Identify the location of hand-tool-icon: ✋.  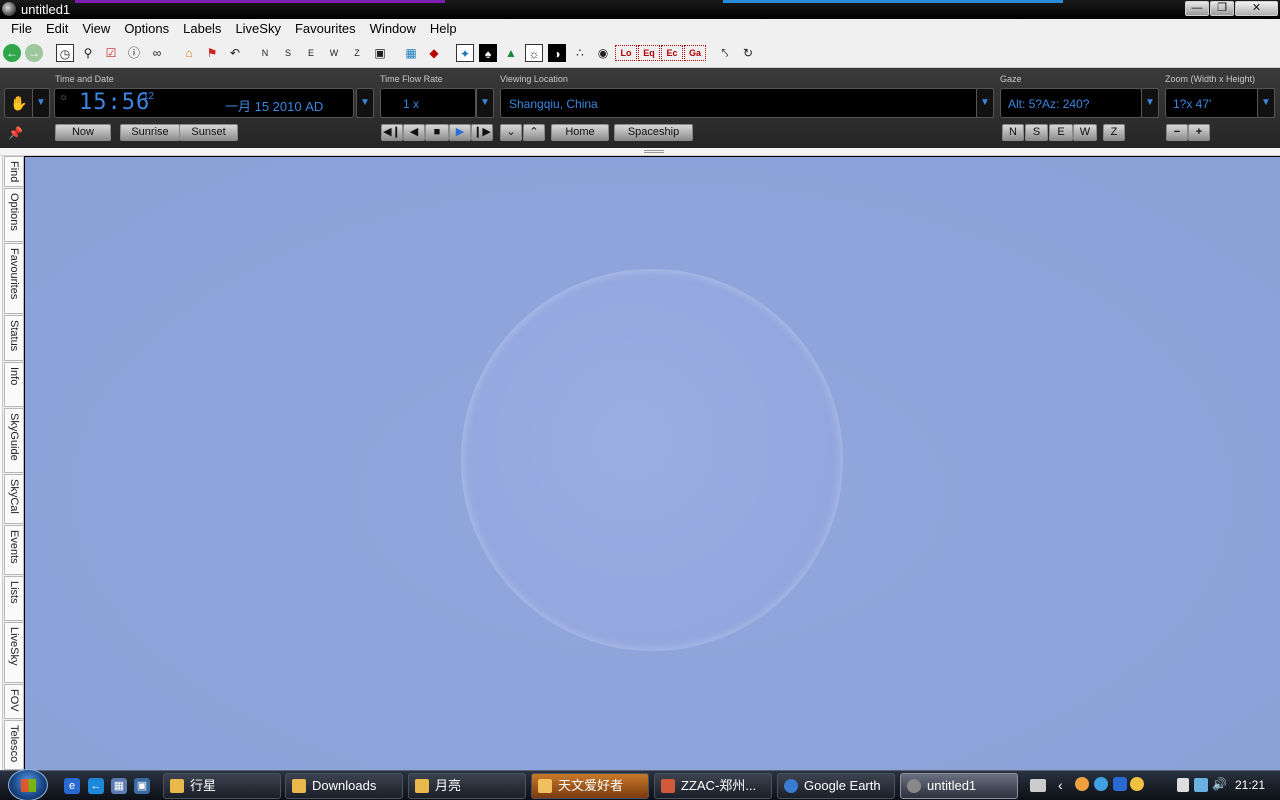
(19, 103).